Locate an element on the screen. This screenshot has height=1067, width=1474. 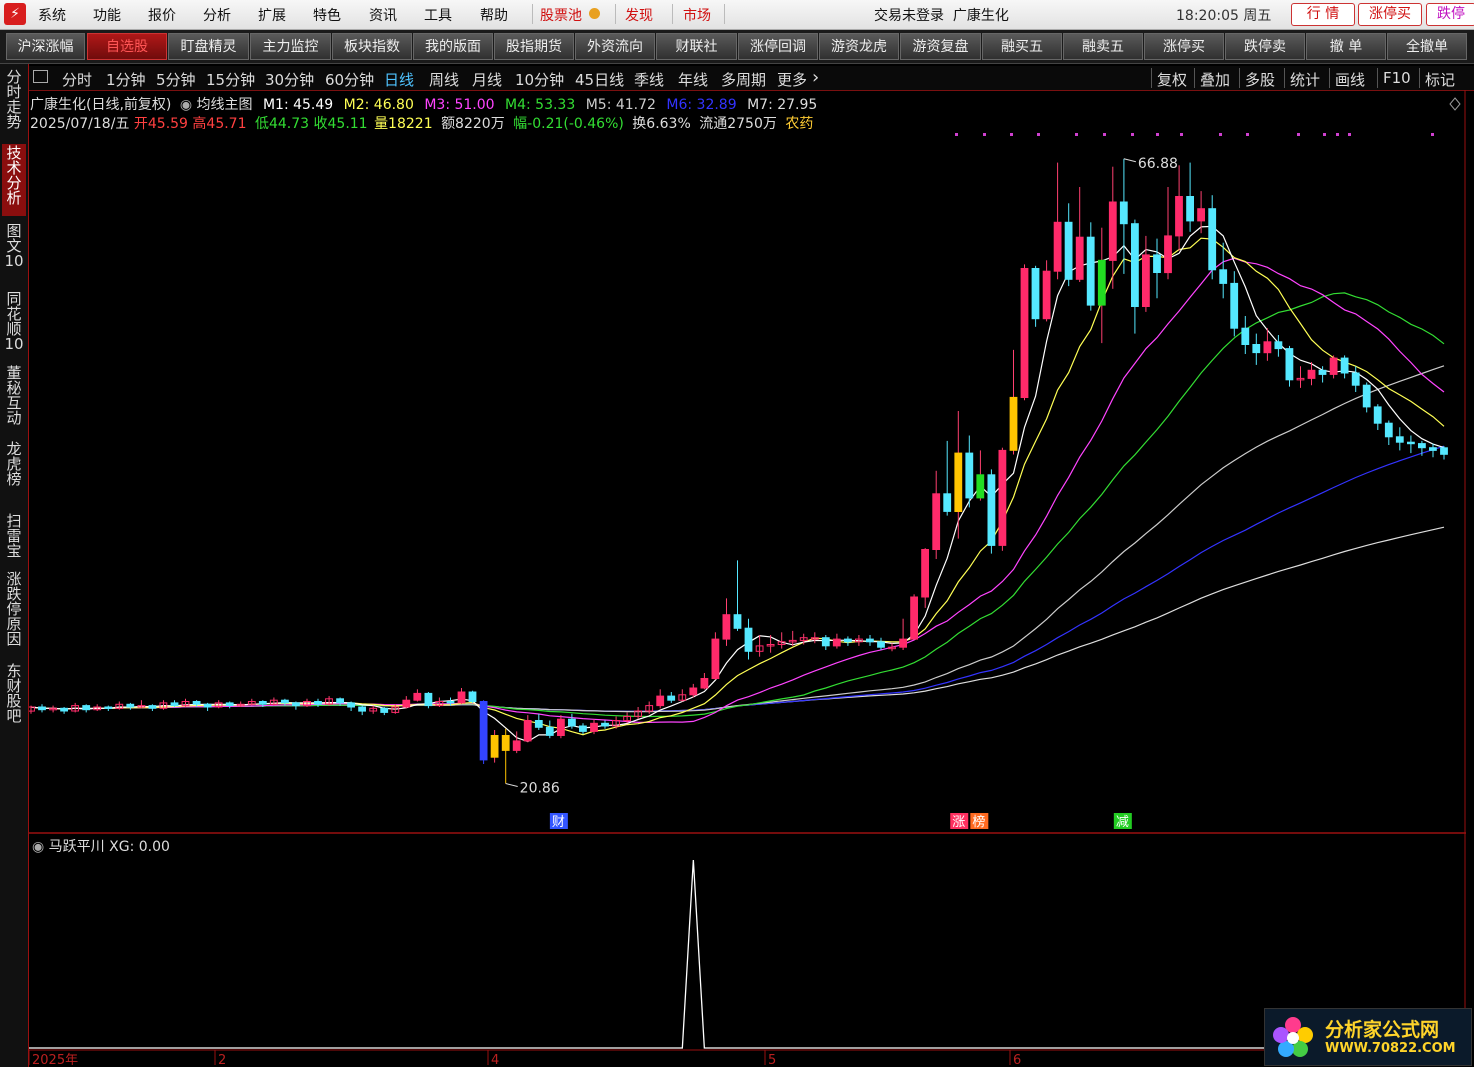
event-label-2: 榜 is located at coordinates (978, 822).